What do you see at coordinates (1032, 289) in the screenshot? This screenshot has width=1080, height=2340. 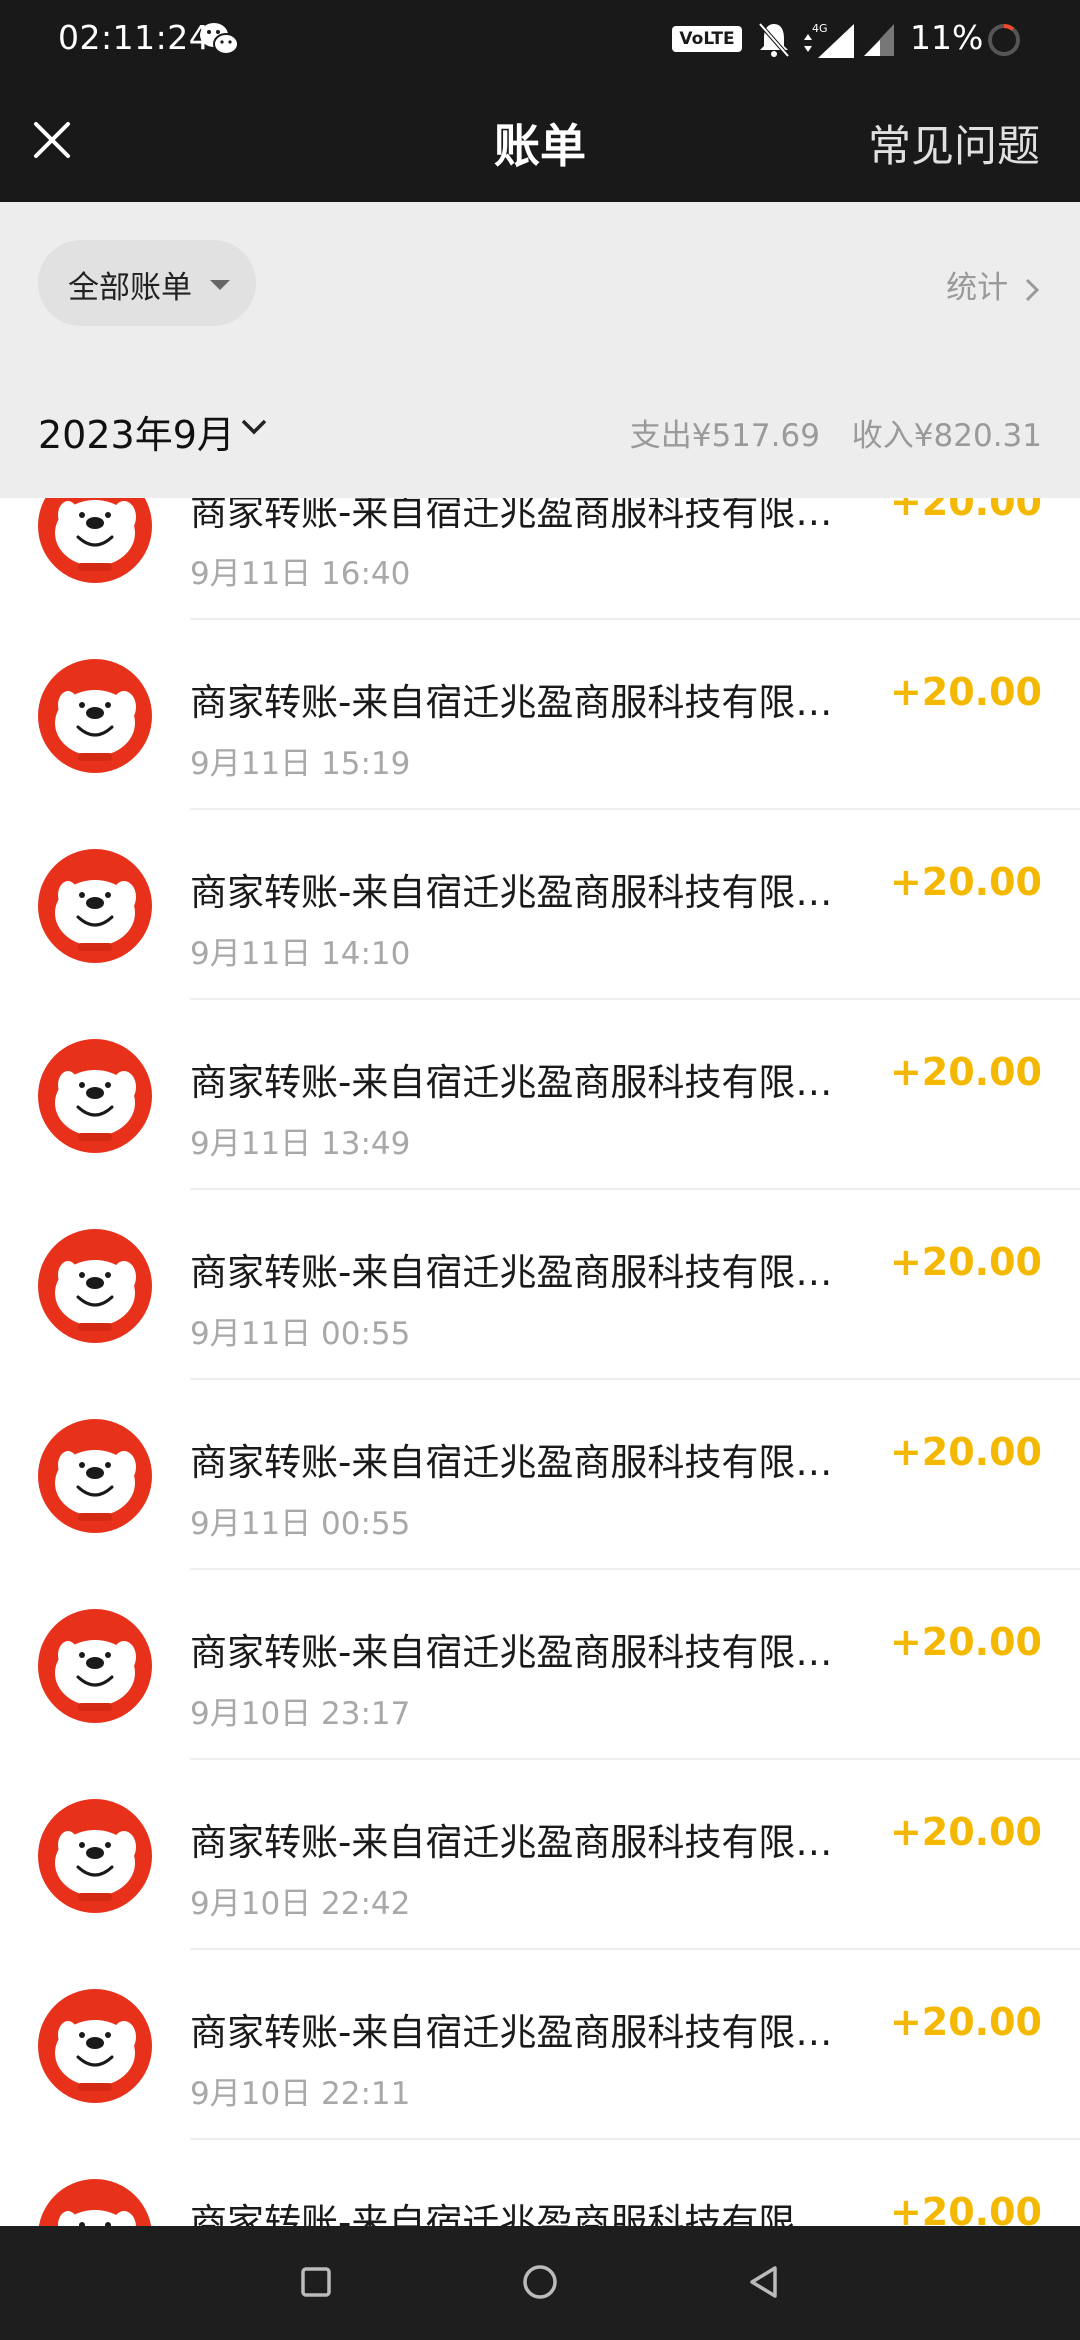 I see `chevron-right-icon` at bounding box center [1032, 289].